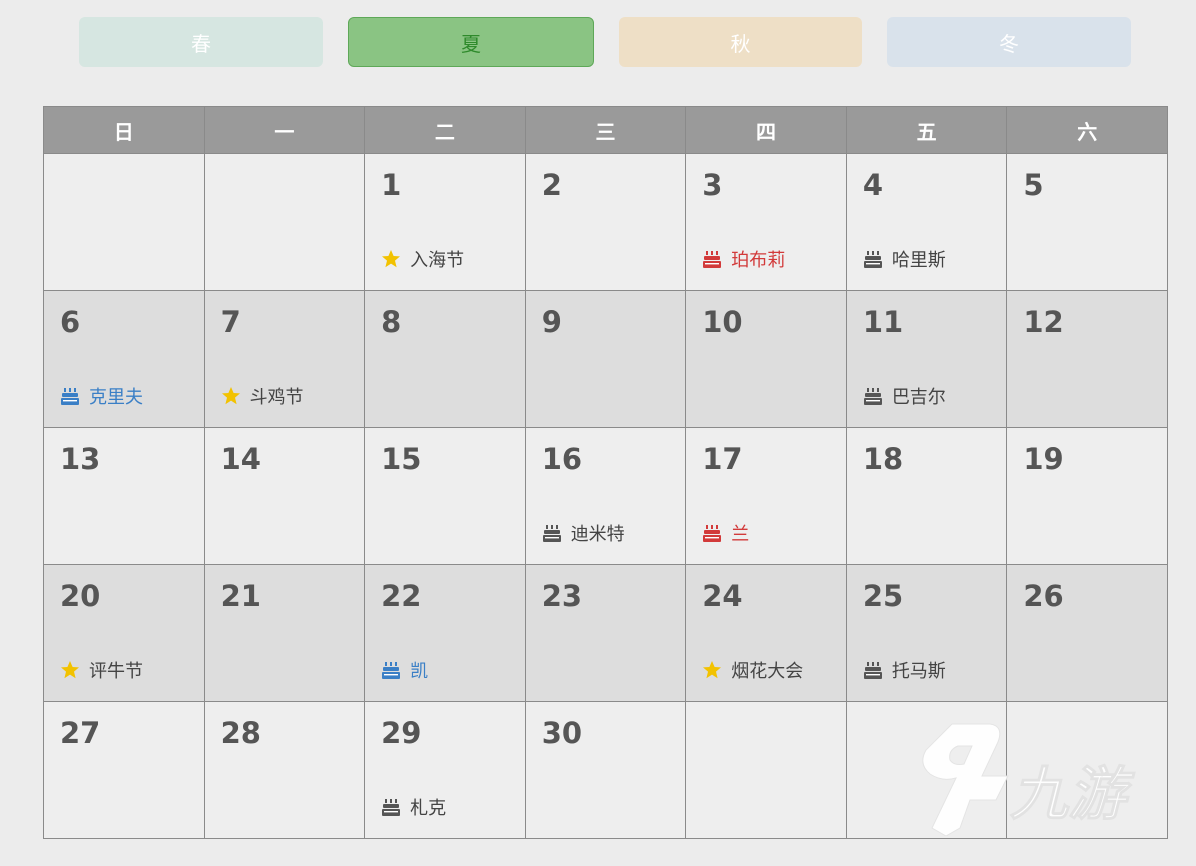  I want to click on weekday-header: 六, so click(1087, 130).